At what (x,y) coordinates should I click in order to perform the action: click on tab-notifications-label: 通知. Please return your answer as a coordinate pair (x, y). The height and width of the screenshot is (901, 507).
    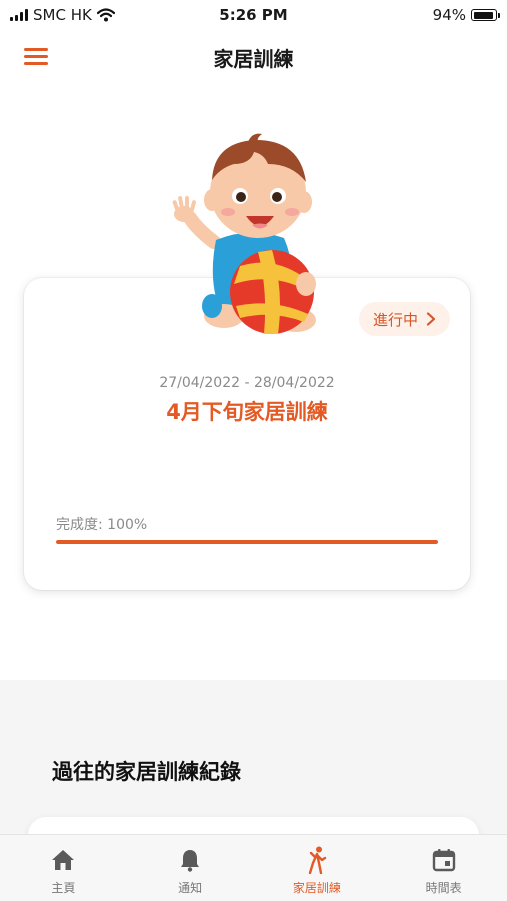
    Looking at the image, I should click on (190, 888).